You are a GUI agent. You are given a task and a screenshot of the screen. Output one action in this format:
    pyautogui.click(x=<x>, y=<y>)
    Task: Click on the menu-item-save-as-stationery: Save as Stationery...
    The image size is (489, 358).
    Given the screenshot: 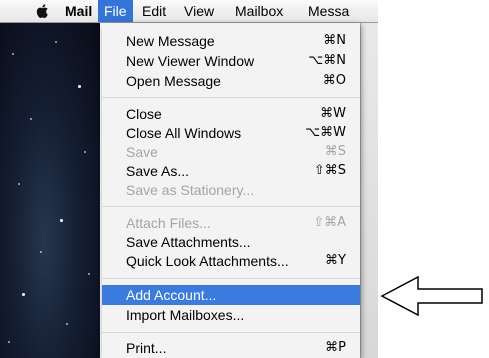 What is the action you would take?
    pyautogui.click(x=231, y=190)
    